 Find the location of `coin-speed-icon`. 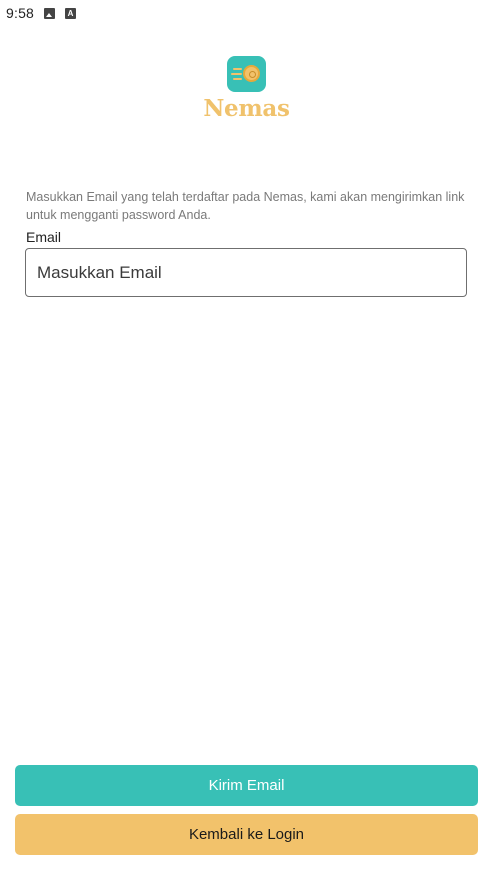

coin-speed-icon is located at coordinates (246, 74).